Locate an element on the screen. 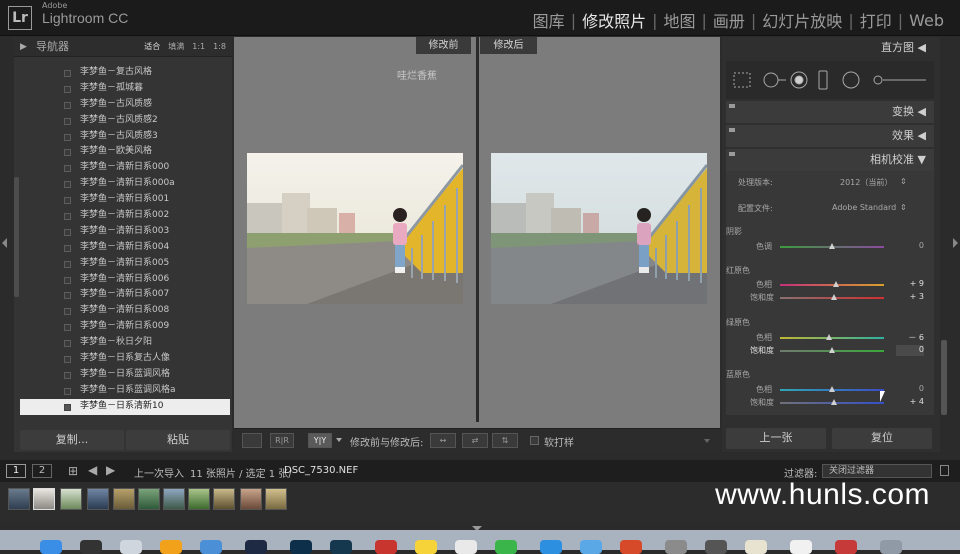 This screenshot has height=554, width=960. finder-icon is located at coordinates (51, 547).